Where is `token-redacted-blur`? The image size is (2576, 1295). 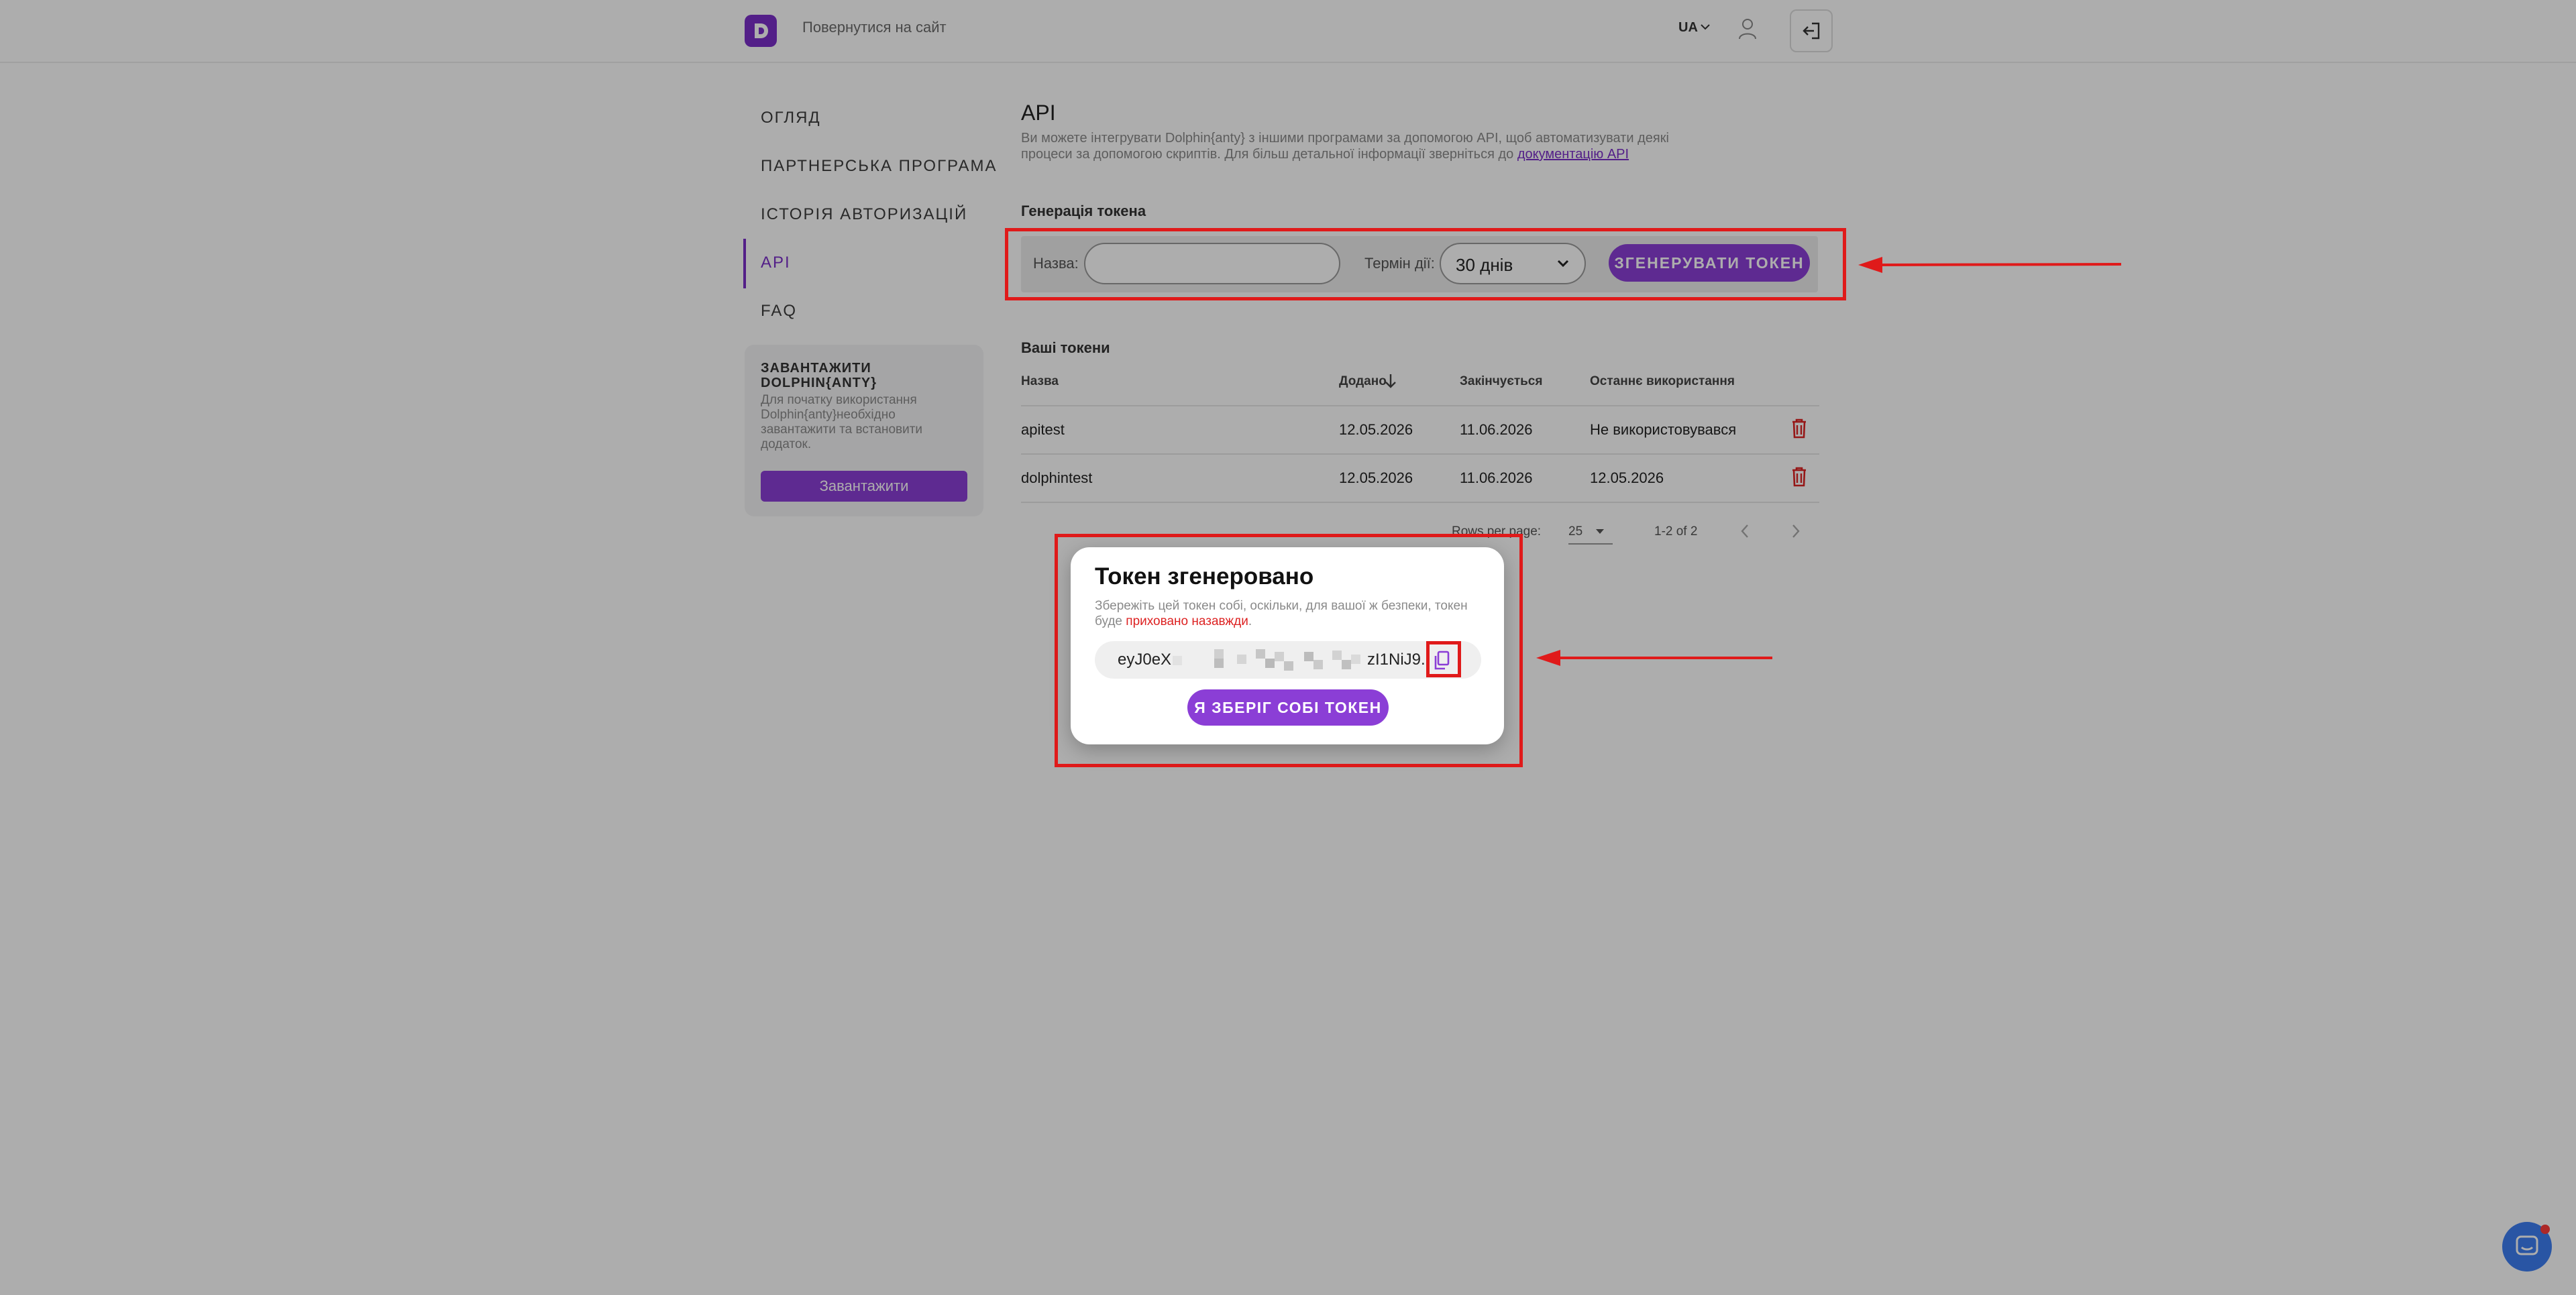 token-redacted-blur is located at coordinates (1266, 660).